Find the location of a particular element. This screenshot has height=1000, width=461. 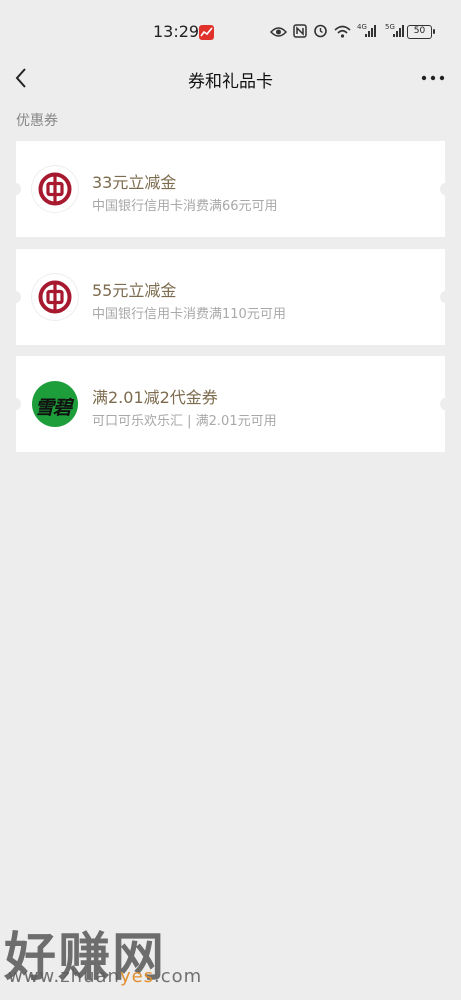

more-icon is located at coordinates (433, 78).